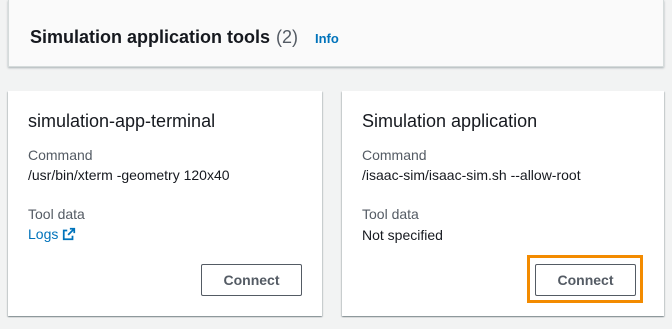  I want to click on logs-link-label: Logs, so click(43, 234).